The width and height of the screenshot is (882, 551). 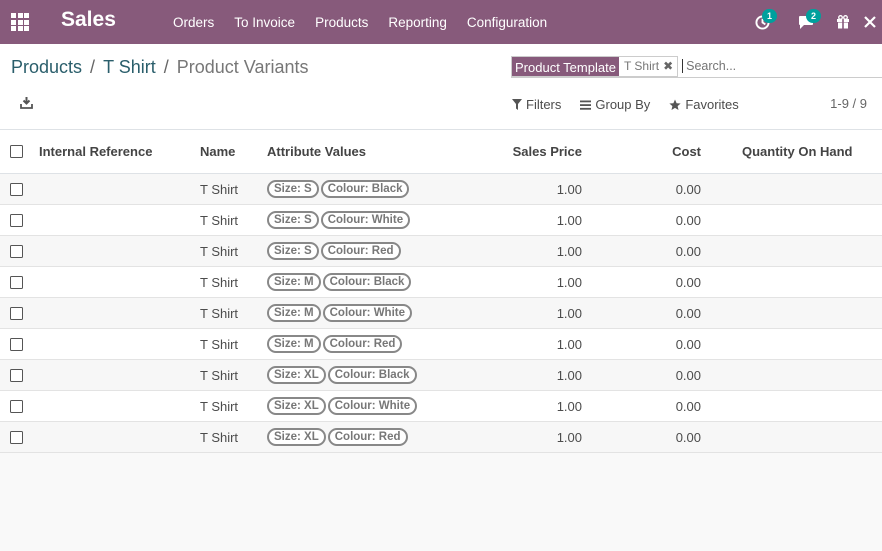 I want to click on facet-value: T Shirt ✖, so click(x=648, y=66).